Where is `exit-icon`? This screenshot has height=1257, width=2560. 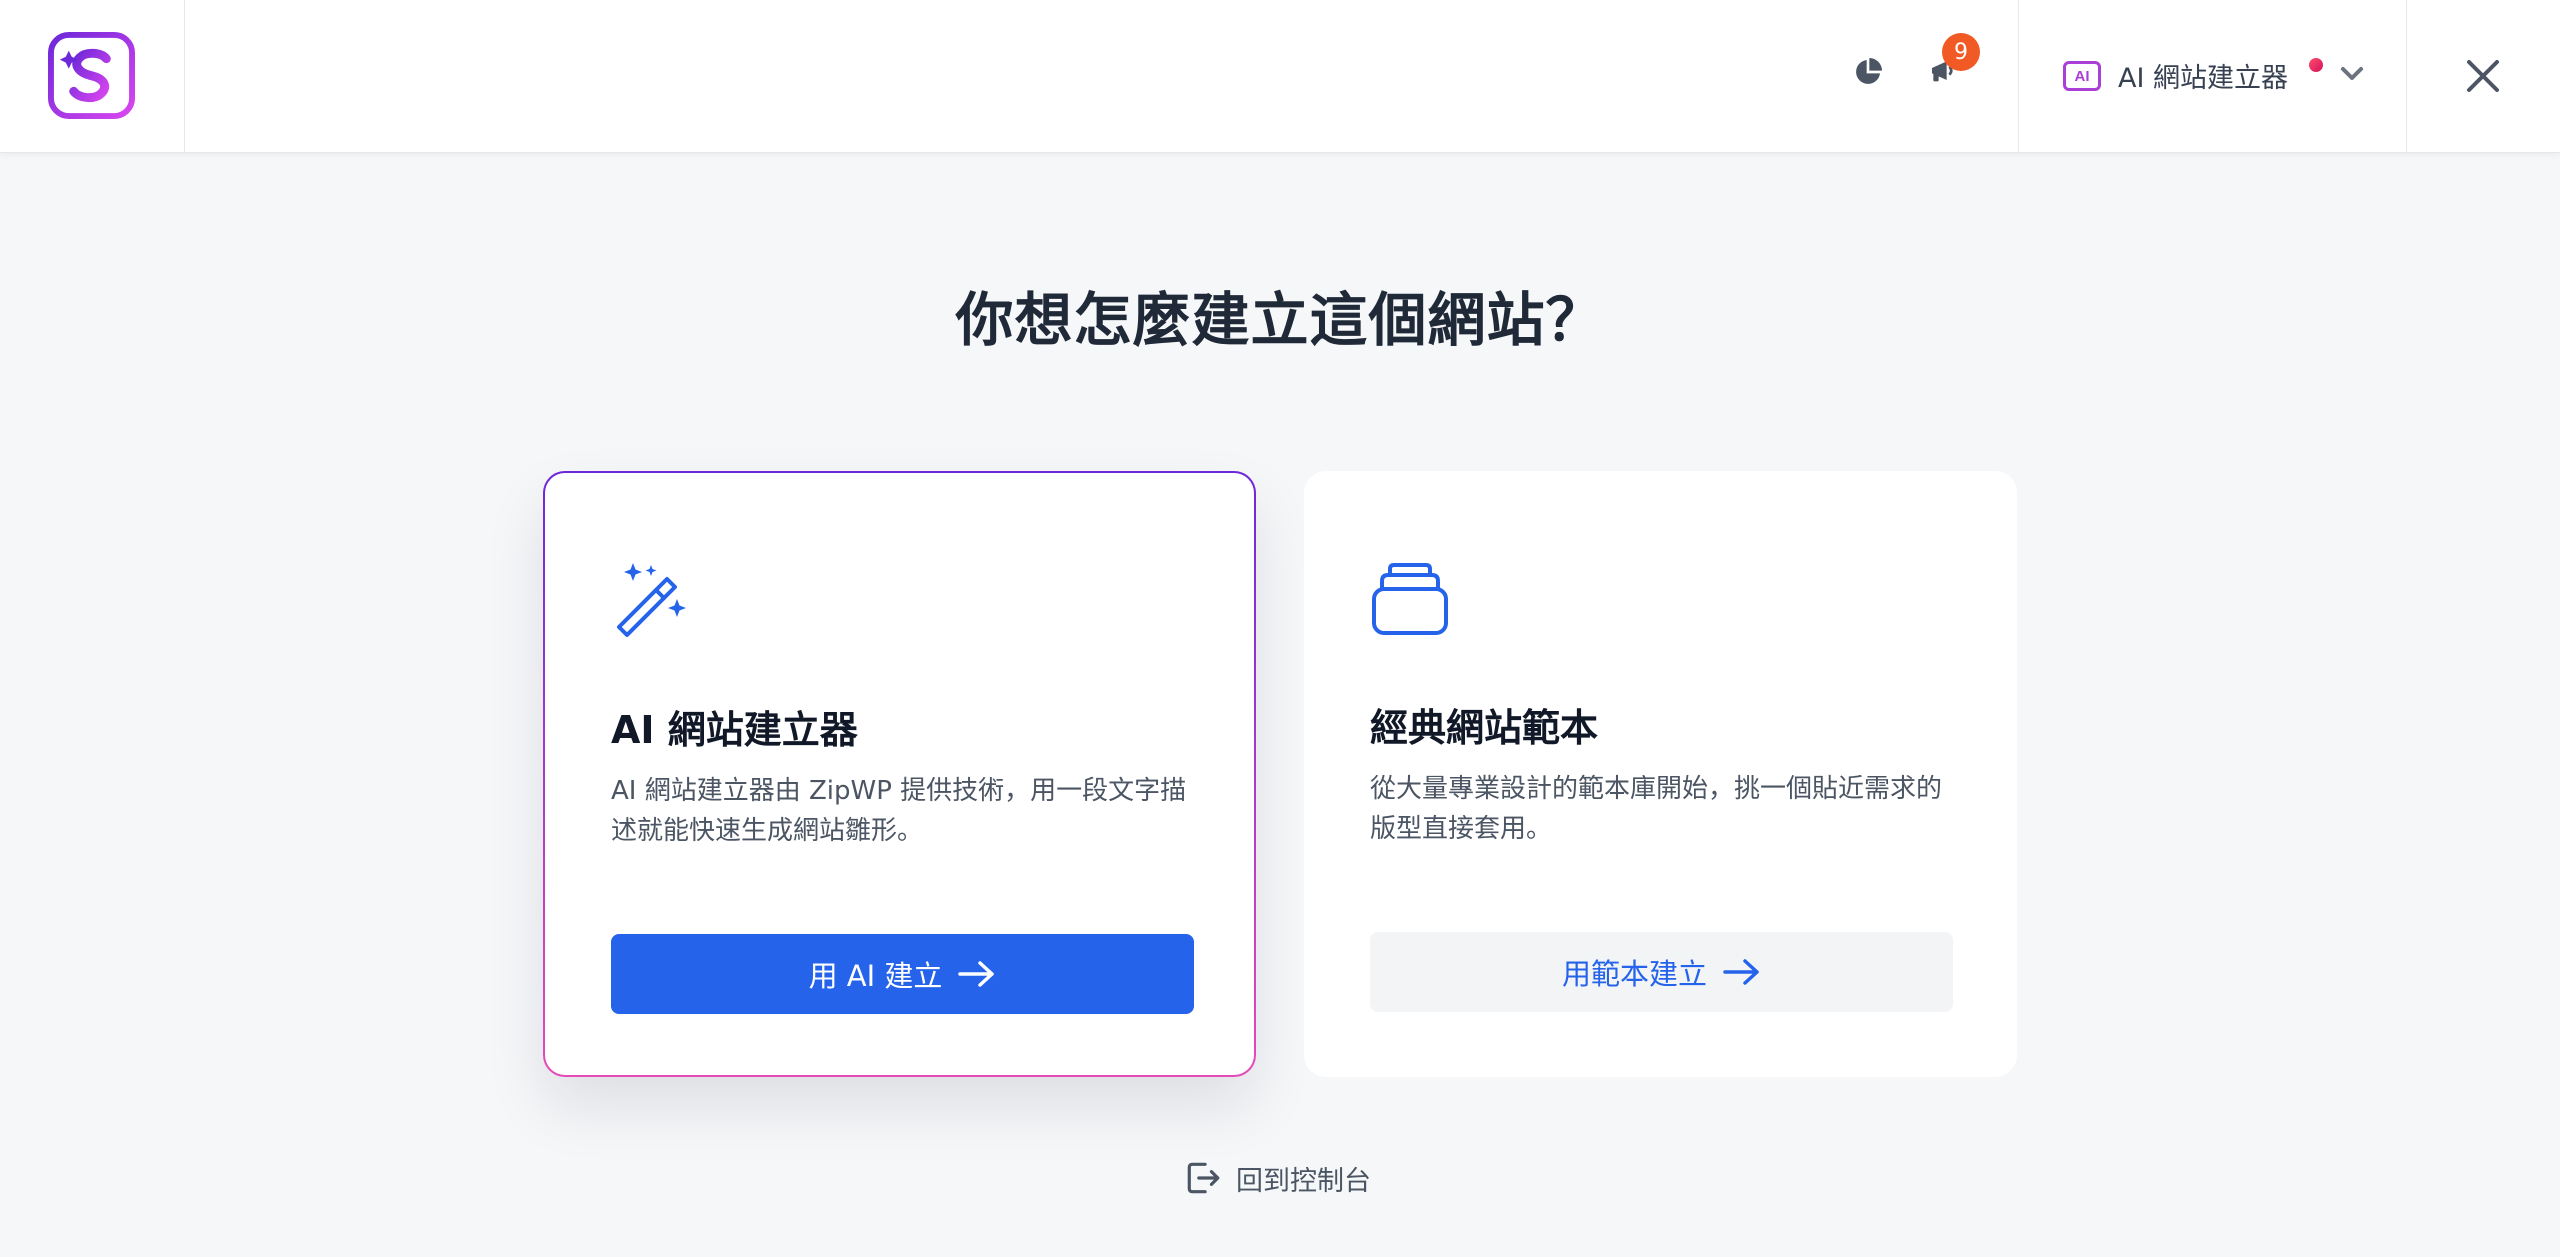
exit-icon is located at coordinates (1203, 1178).